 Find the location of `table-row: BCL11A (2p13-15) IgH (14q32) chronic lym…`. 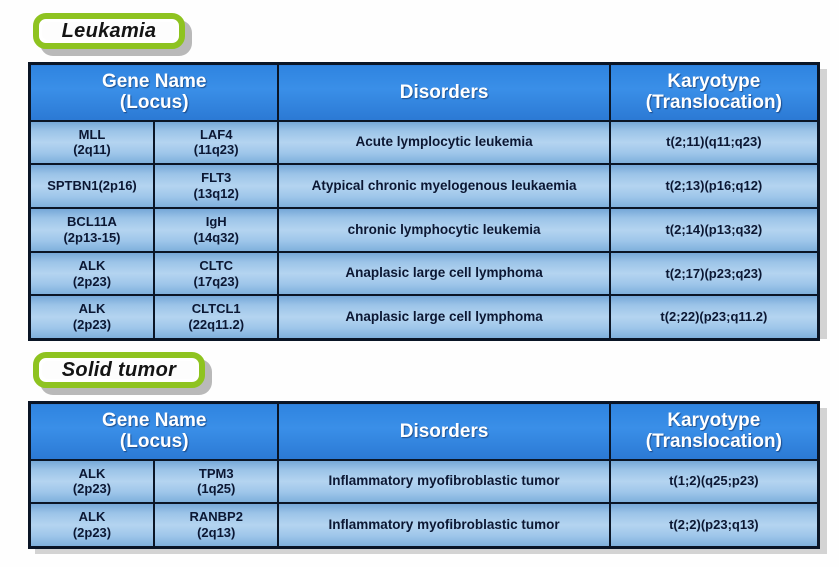

table-row: BCL11A (2p13-15) IgH (14q32) chronic lym… is located at coordinates (424, 229).